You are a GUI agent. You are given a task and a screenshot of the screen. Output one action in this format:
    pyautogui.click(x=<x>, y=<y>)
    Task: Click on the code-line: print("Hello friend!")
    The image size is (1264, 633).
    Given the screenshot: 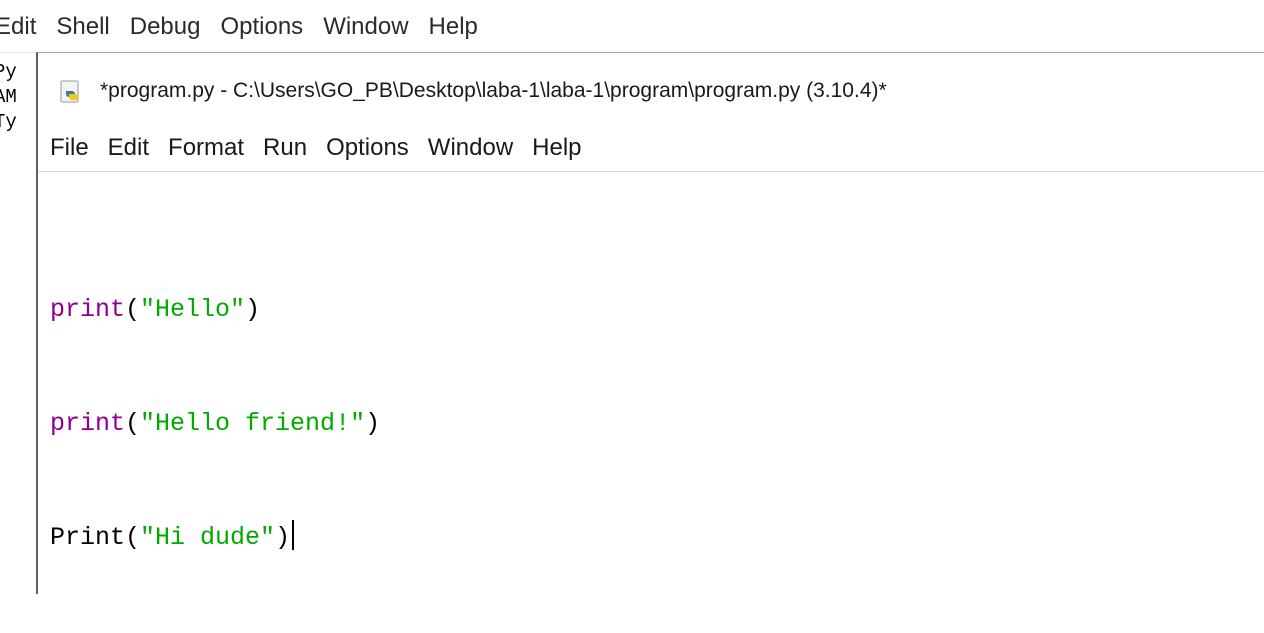 What is the action you would take?
    pyautogui.click(x=215, y=424)
    